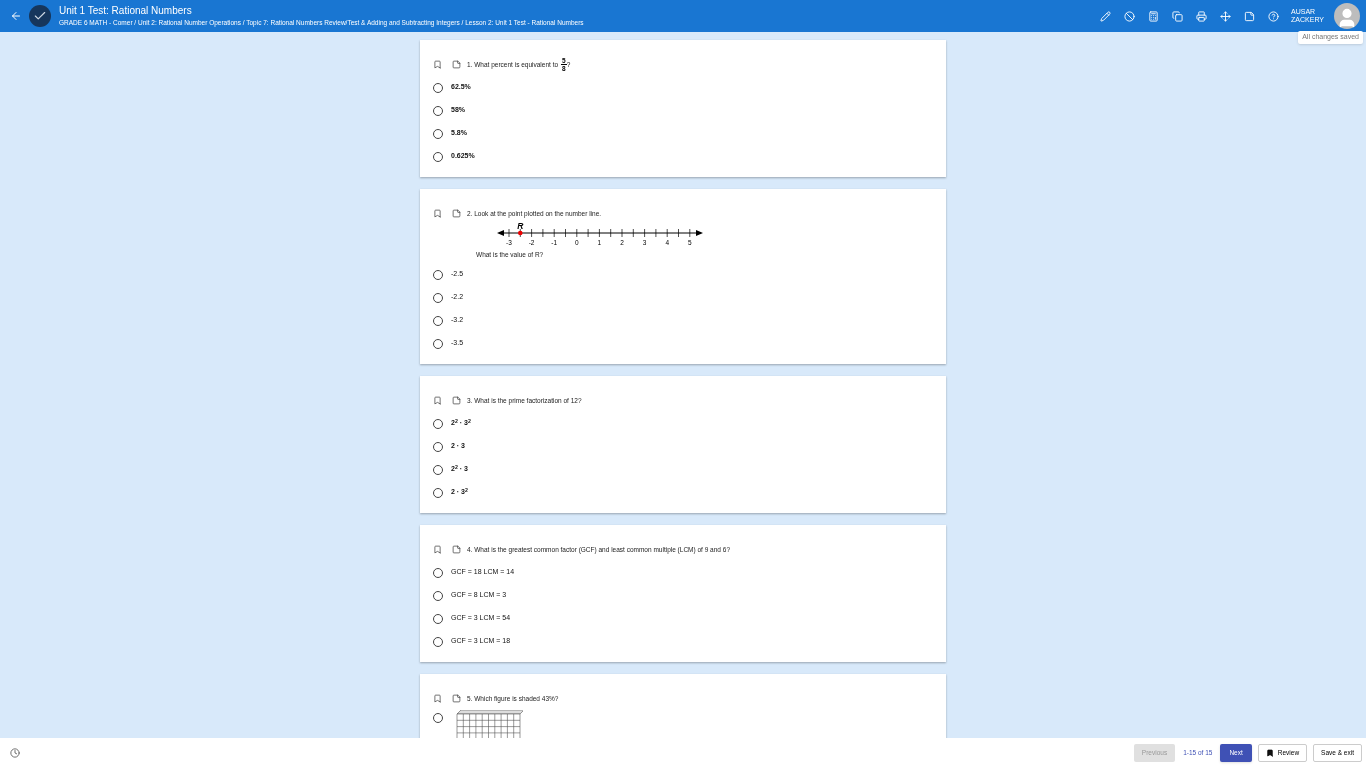 This screenshot has width=1366, height=768. Describe the element at coordinates (1249, 16) in the screenshot. I see `sticky-note-icon` at that location.